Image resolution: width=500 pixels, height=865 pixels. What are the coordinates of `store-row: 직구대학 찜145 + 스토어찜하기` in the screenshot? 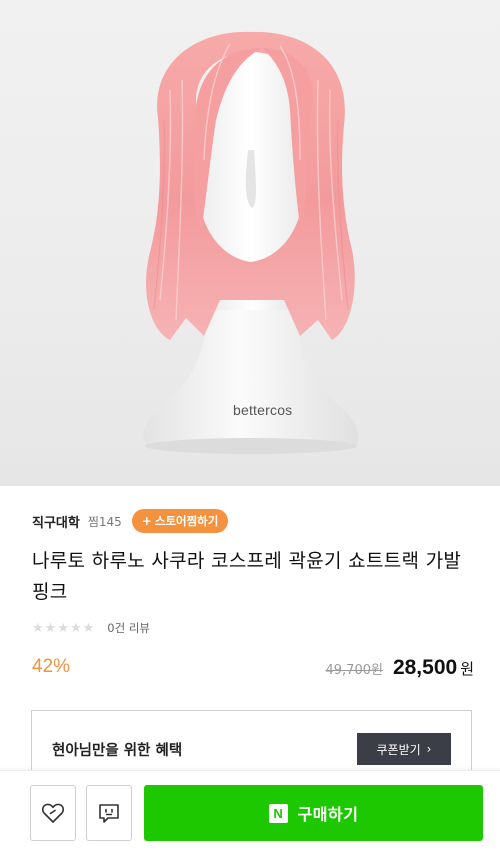 It's located at (130, 521).